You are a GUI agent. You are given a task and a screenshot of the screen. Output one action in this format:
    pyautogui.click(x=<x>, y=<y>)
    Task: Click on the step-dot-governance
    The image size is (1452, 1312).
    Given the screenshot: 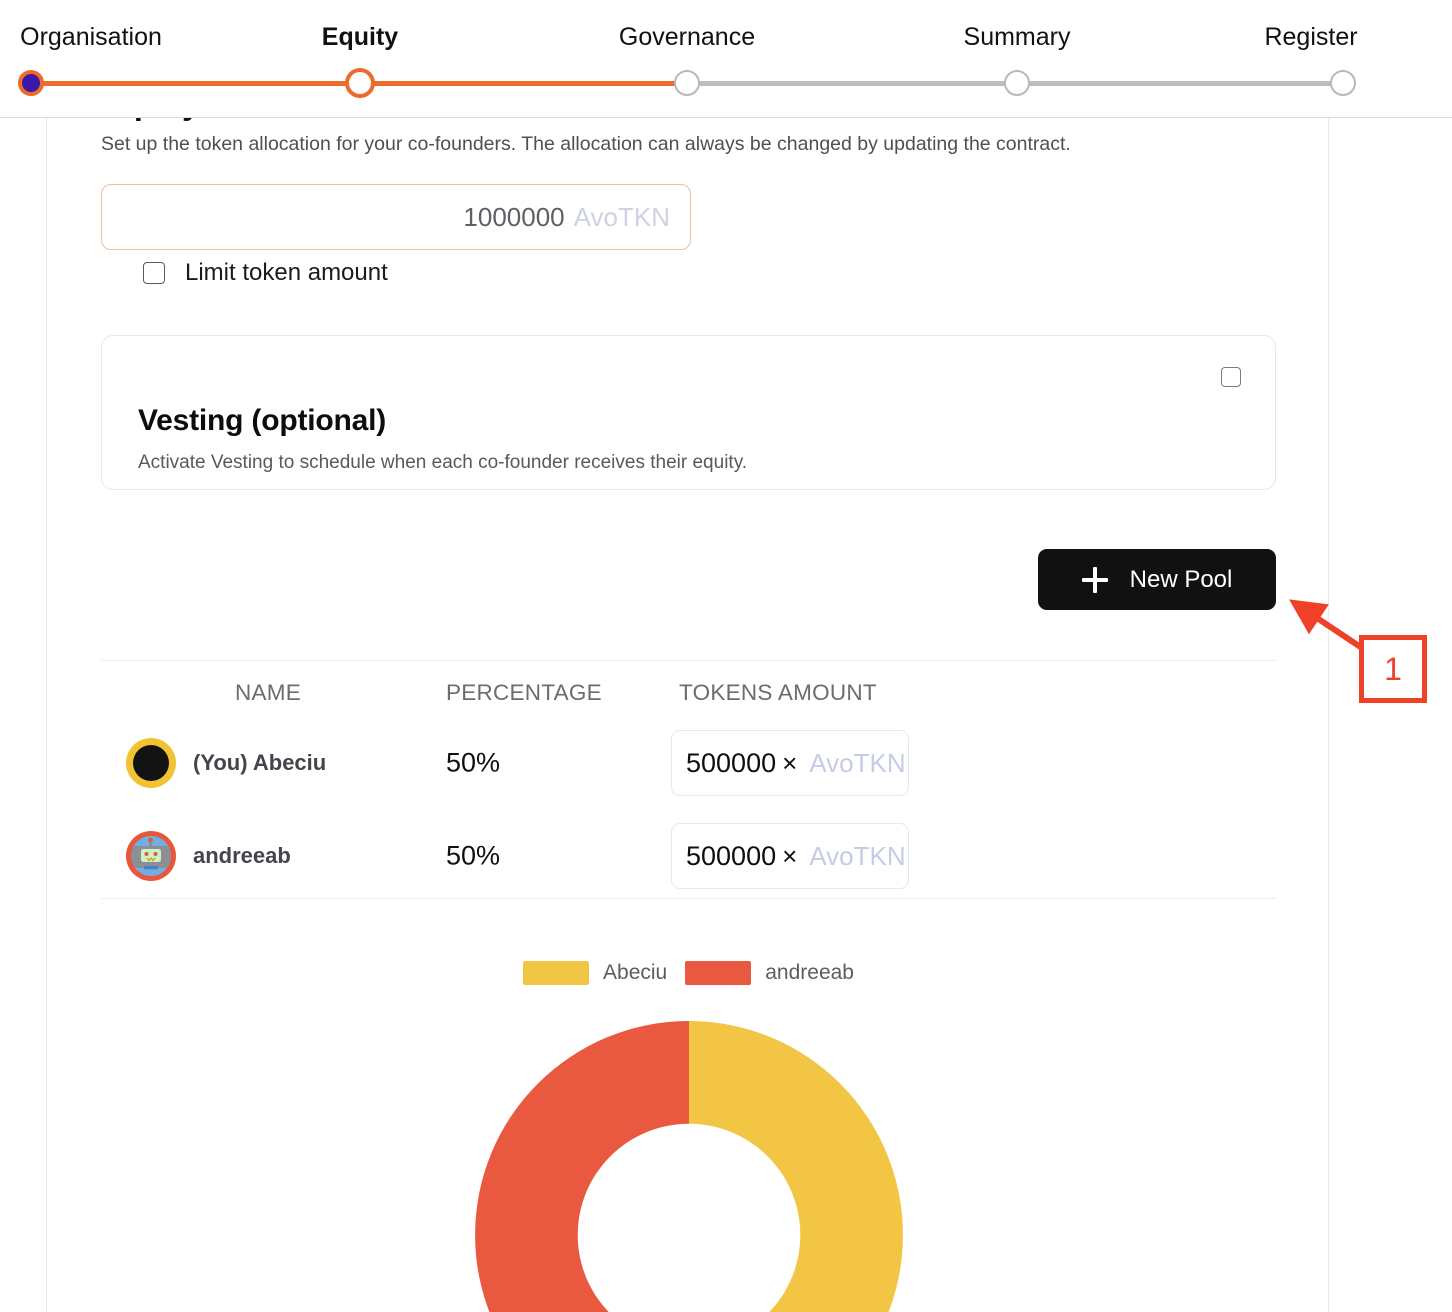 What is the action you would take?
    pyautogui.click(x=687, y=83)
    